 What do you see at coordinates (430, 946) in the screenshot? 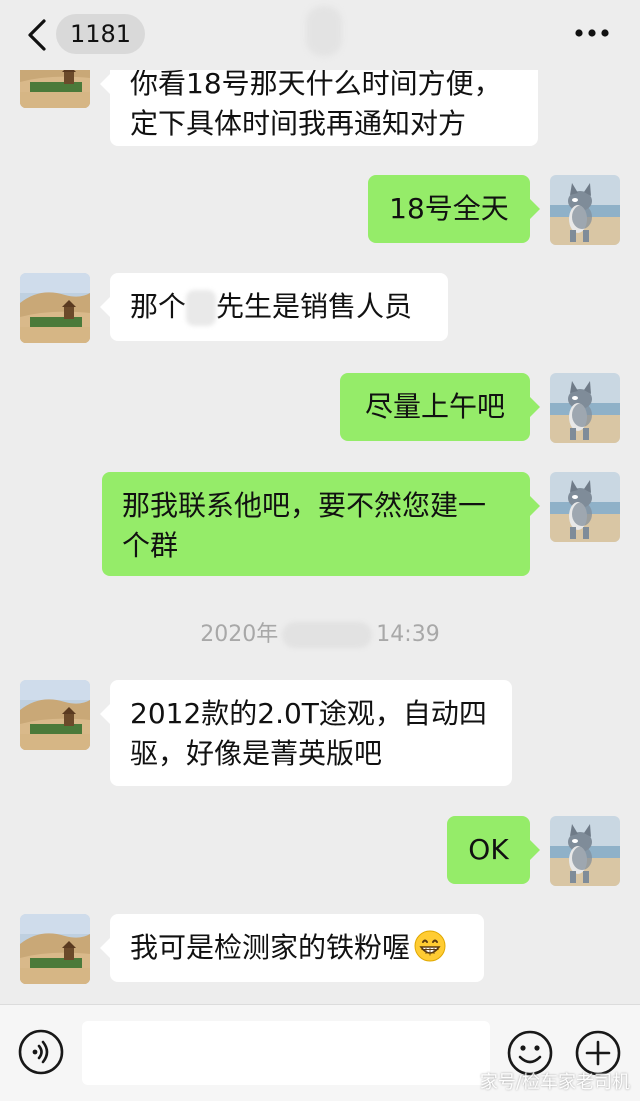
I see `grinning-face-icon` at bounding box center [430, 946].